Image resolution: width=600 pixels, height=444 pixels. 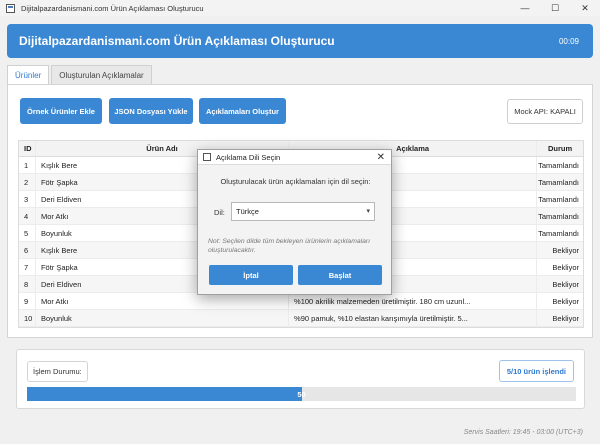 I want to click on load-json-button: JSON Dosyası Yükle, so click(x=151, y=111).